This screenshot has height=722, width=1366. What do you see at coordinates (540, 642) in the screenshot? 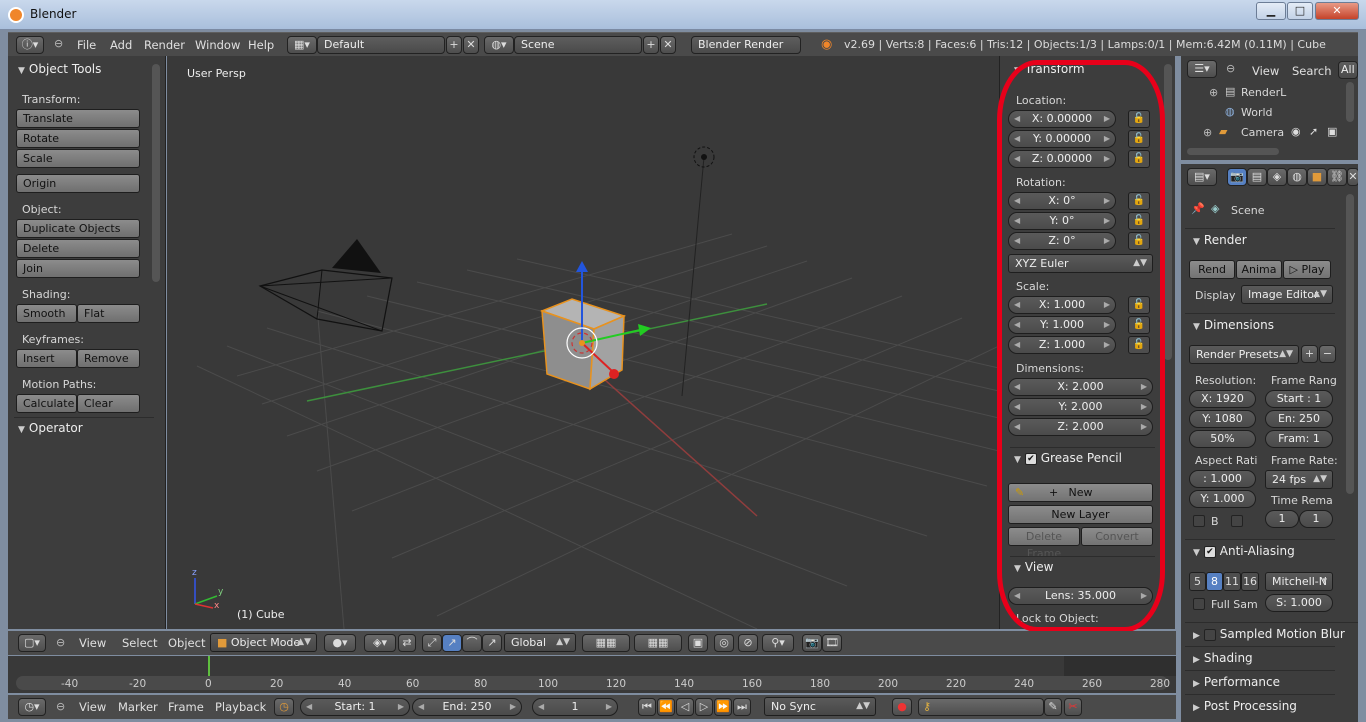
I see `orientation-select: Global ▲▼` at bounding box center [540, 642].